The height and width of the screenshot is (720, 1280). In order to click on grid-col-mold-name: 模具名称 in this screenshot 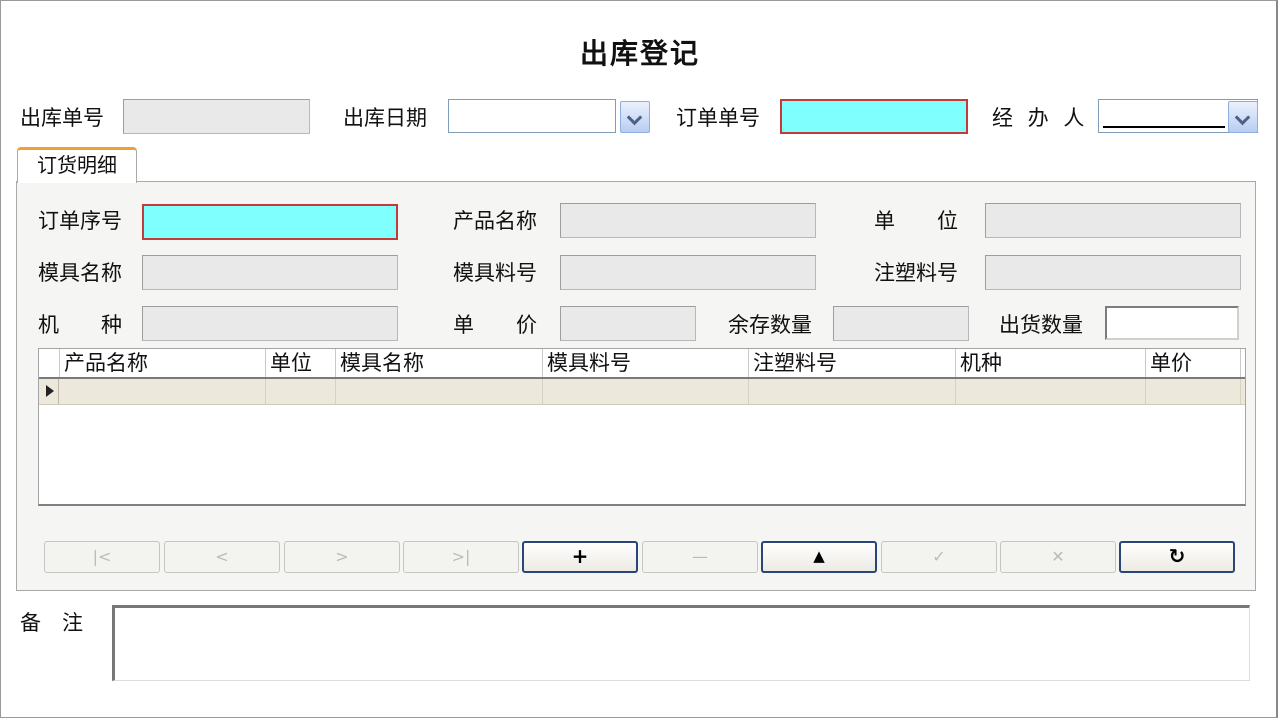, I will do `click(439, 363)`.